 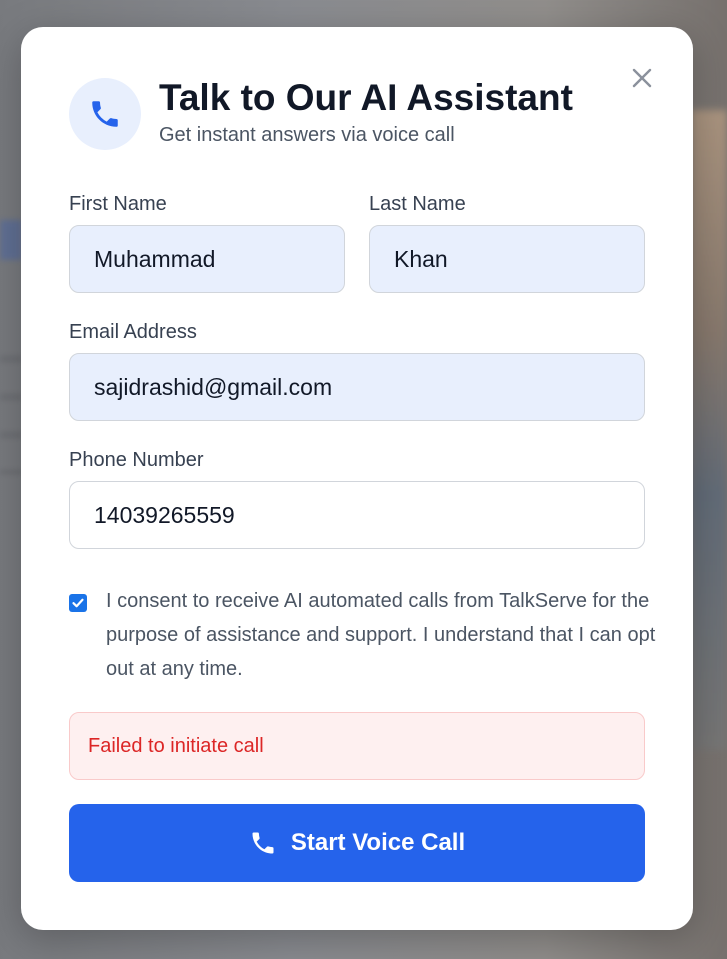 I want to click on consent-checkbox, so click(x=78, y=603).